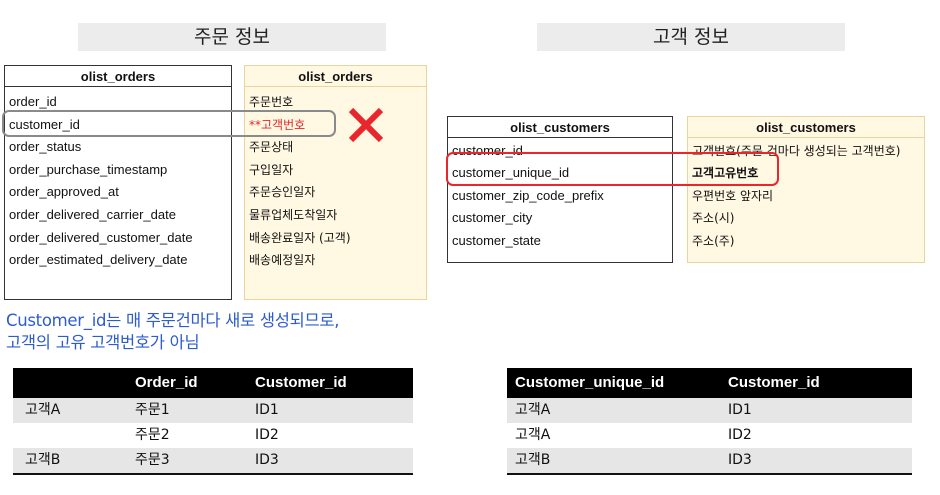  I want to click on customers-column: customer_state, so click(496, 240).